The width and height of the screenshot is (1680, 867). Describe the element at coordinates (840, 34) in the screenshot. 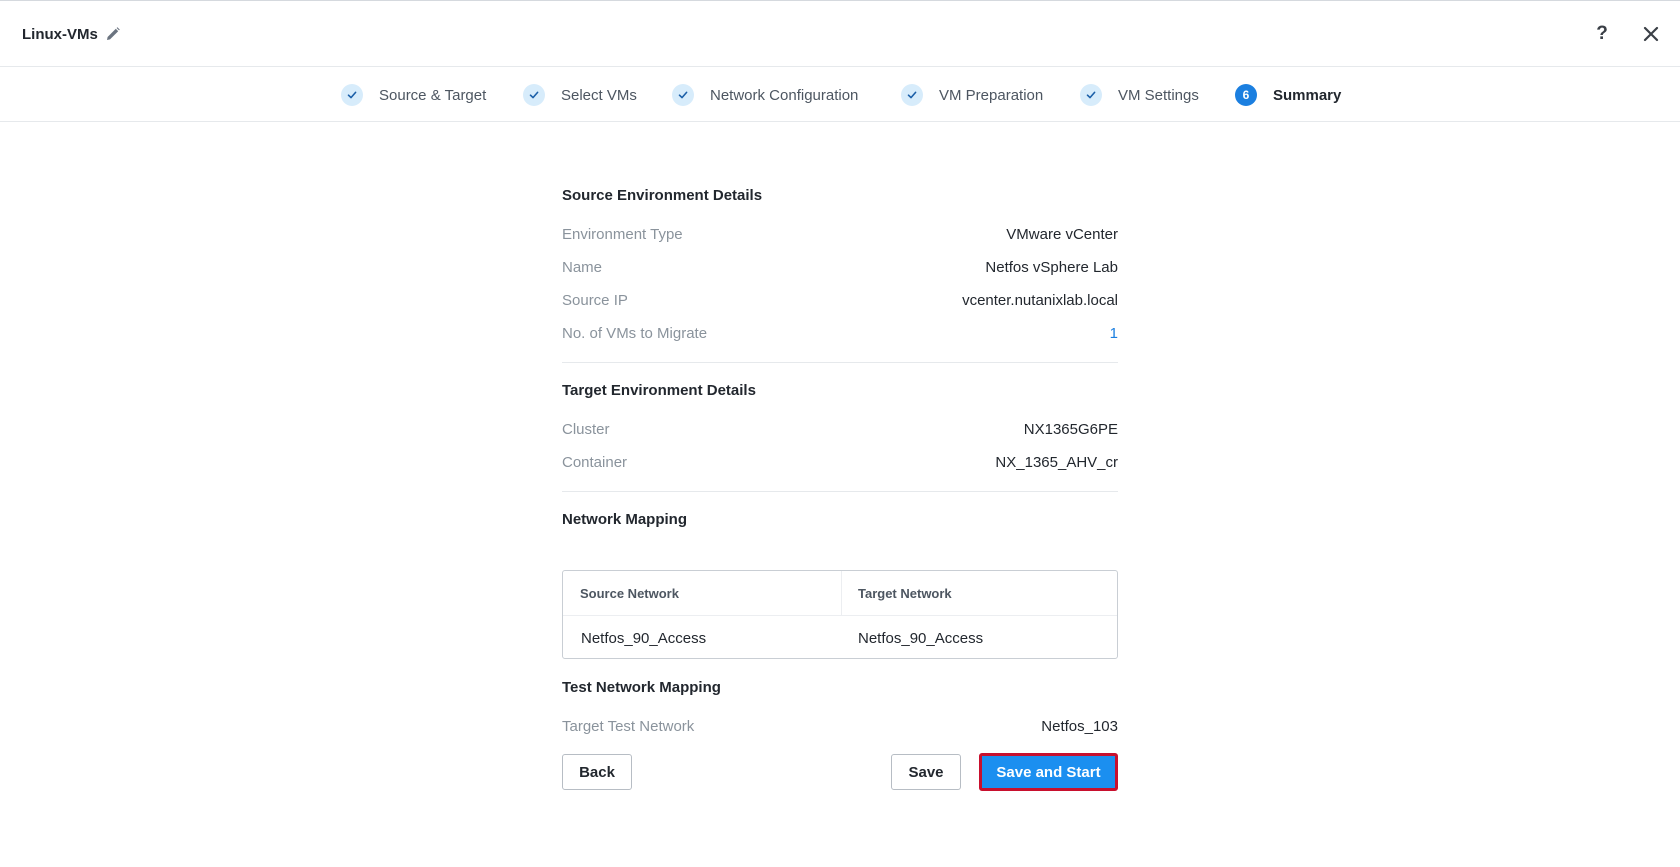

I see `header: Linux-VMs ?` at that location.